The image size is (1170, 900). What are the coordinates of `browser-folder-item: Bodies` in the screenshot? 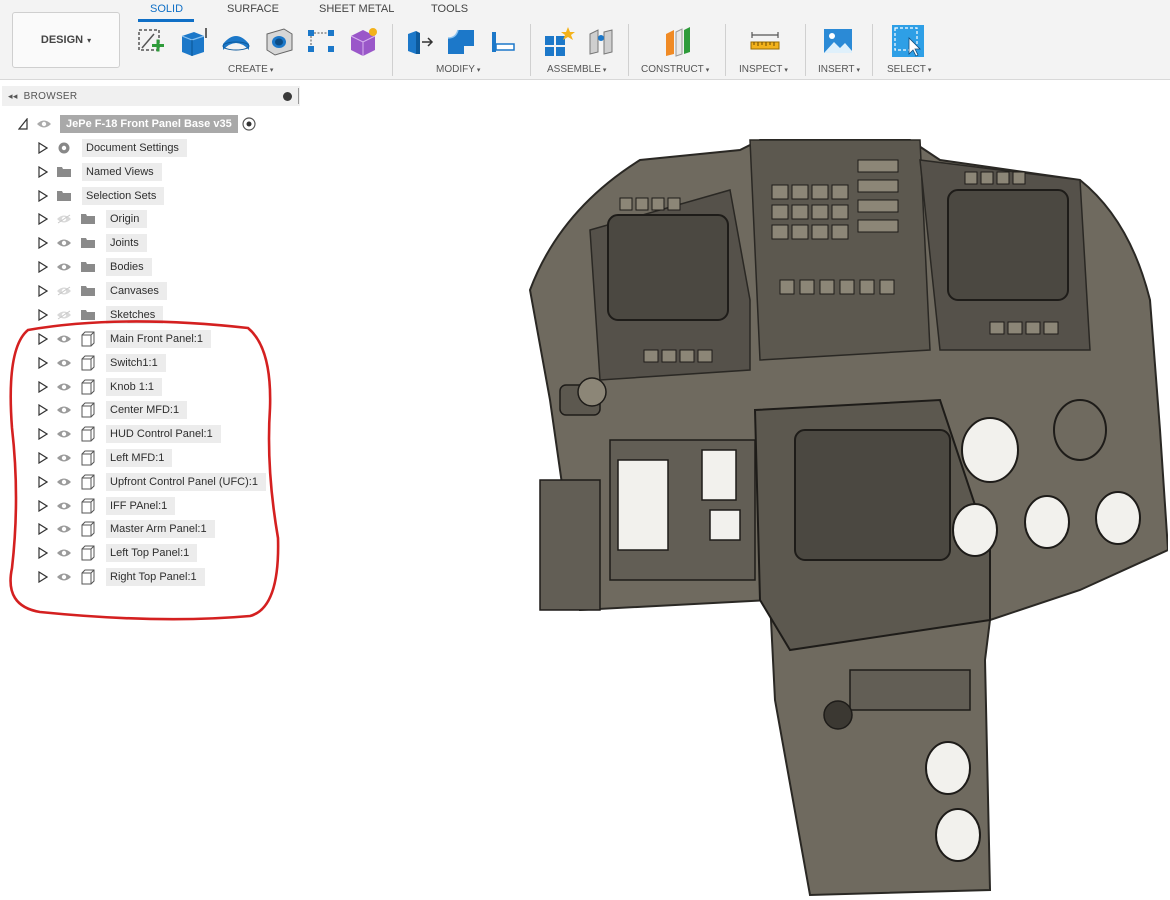 It's located at (95, 267).